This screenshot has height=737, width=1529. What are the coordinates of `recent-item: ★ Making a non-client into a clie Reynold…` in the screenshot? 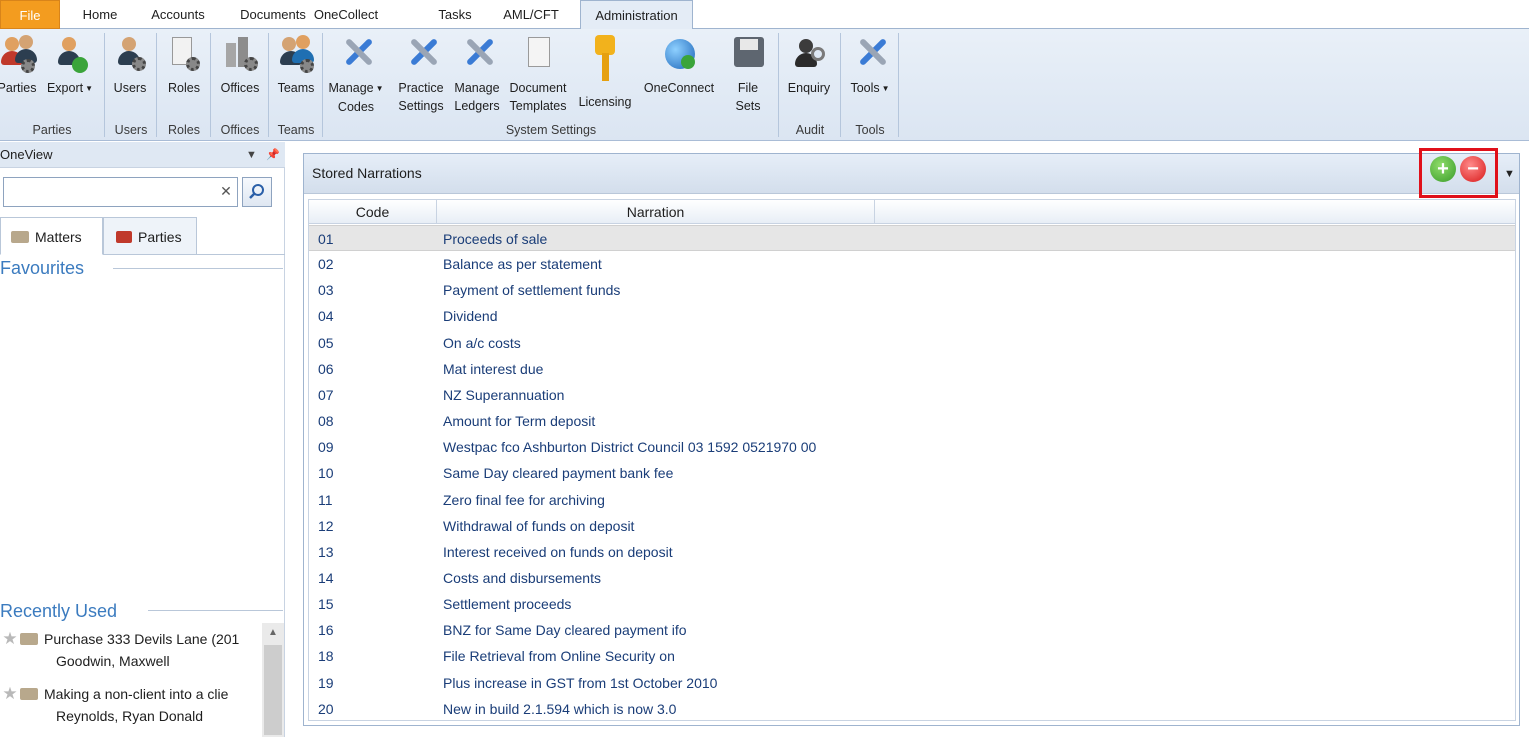 It's located at (131, 705).